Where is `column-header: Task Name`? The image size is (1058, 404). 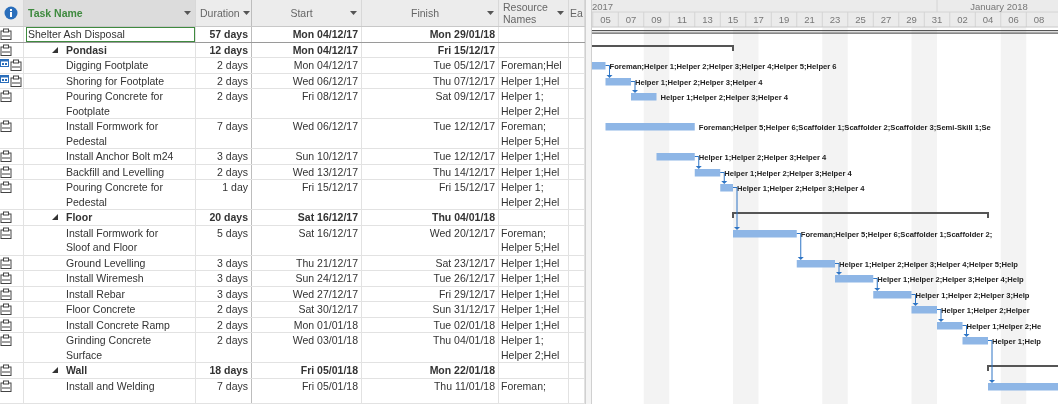
column-header: Task Name is located at coordinates (110, 13).